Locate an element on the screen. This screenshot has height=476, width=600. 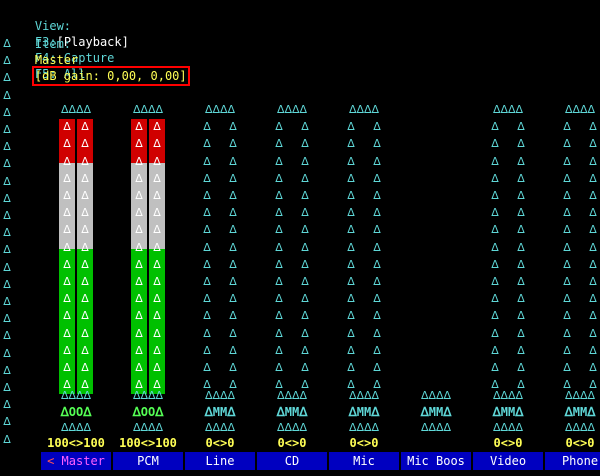
slider-top-frame-icon: ᐃᐃᐃᐃ is located at coordinates (580, 109).